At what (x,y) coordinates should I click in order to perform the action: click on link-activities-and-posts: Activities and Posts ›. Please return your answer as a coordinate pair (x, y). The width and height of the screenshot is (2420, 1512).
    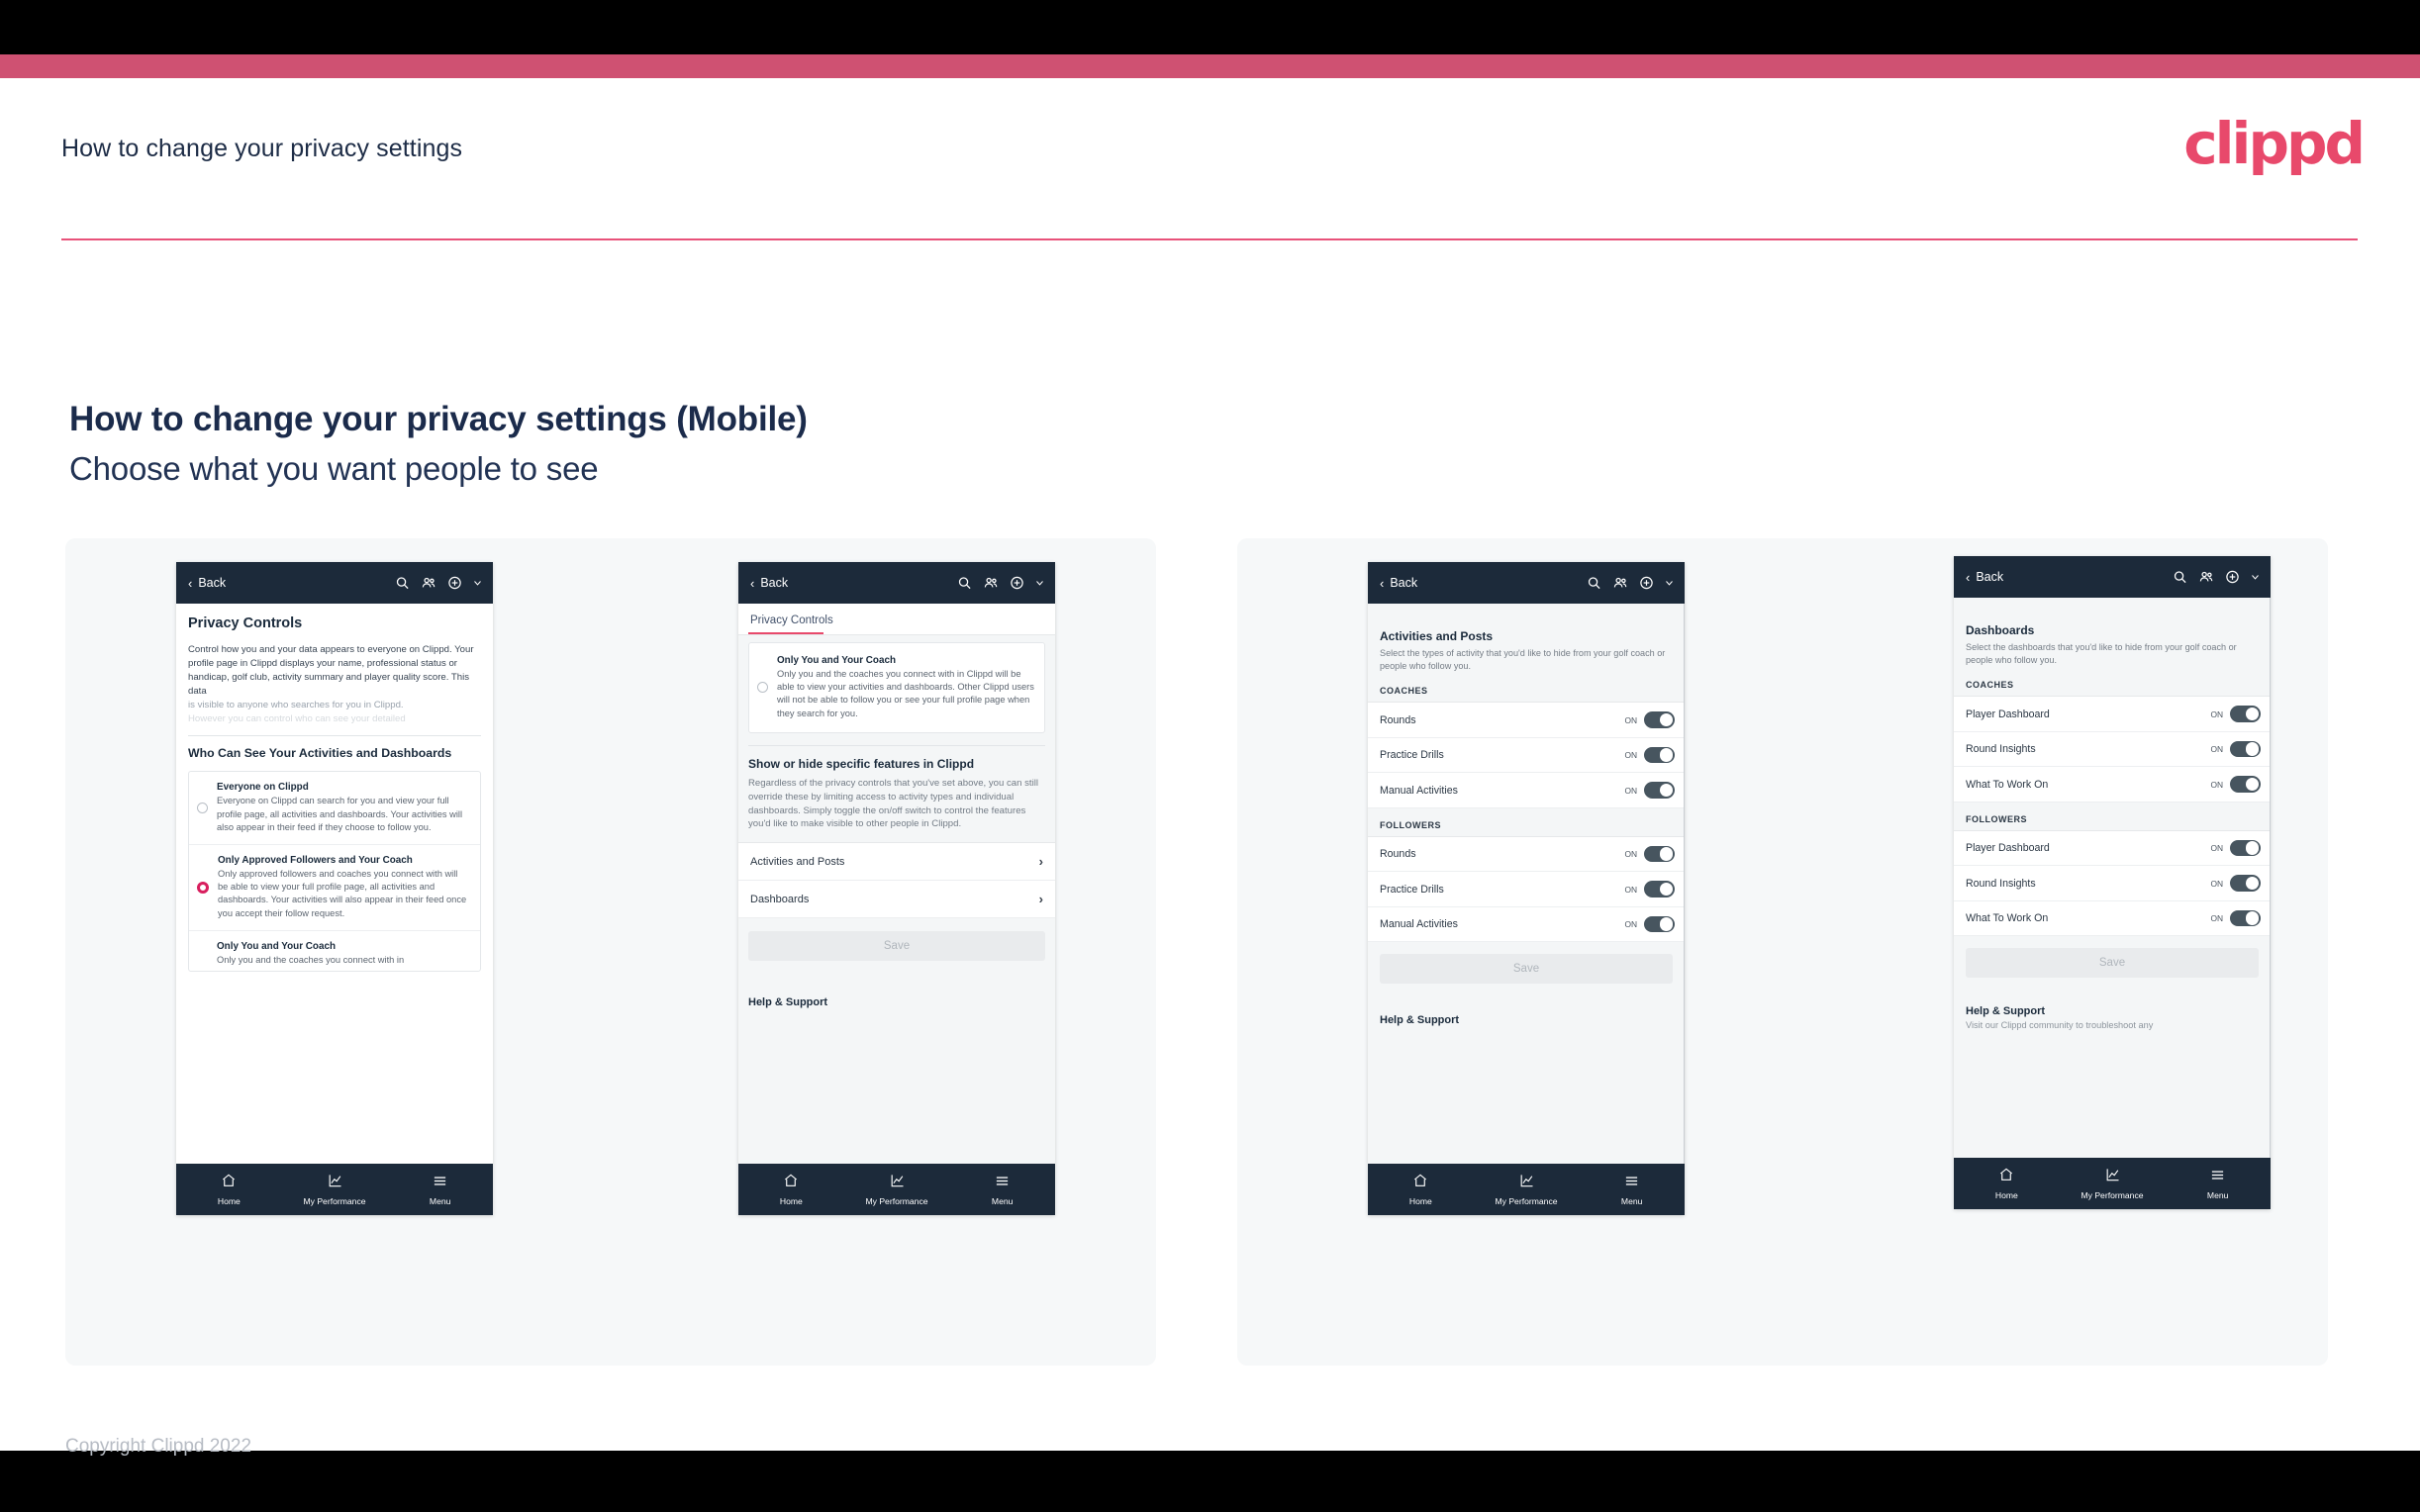
    Looking at the image, I should click on (896, 863).